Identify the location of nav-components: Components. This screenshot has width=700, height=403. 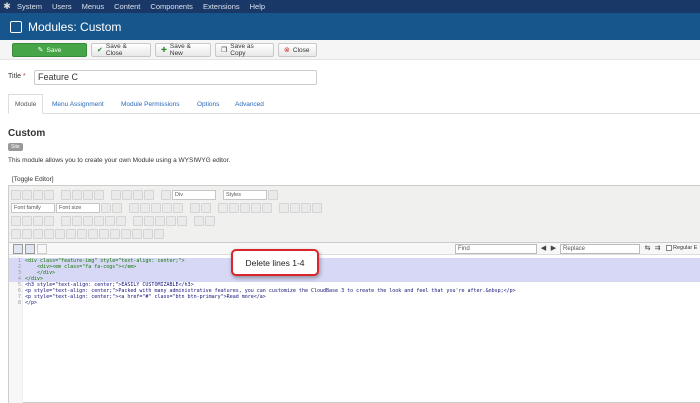
(173, 6).